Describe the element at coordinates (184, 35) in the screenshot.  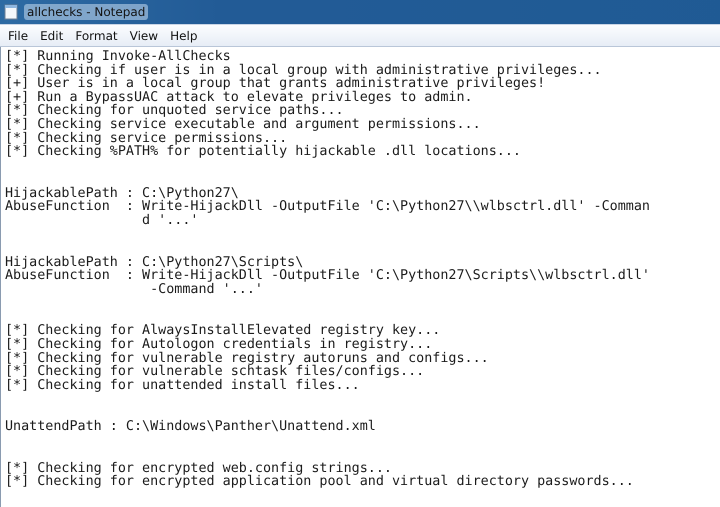
I see `menu-item: Help` at that location.